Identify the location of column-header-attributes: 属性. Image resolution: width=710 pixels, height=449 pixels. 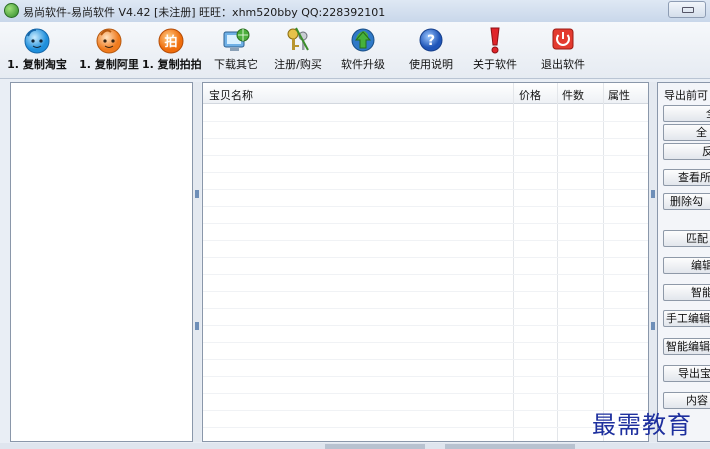
(619, 95).